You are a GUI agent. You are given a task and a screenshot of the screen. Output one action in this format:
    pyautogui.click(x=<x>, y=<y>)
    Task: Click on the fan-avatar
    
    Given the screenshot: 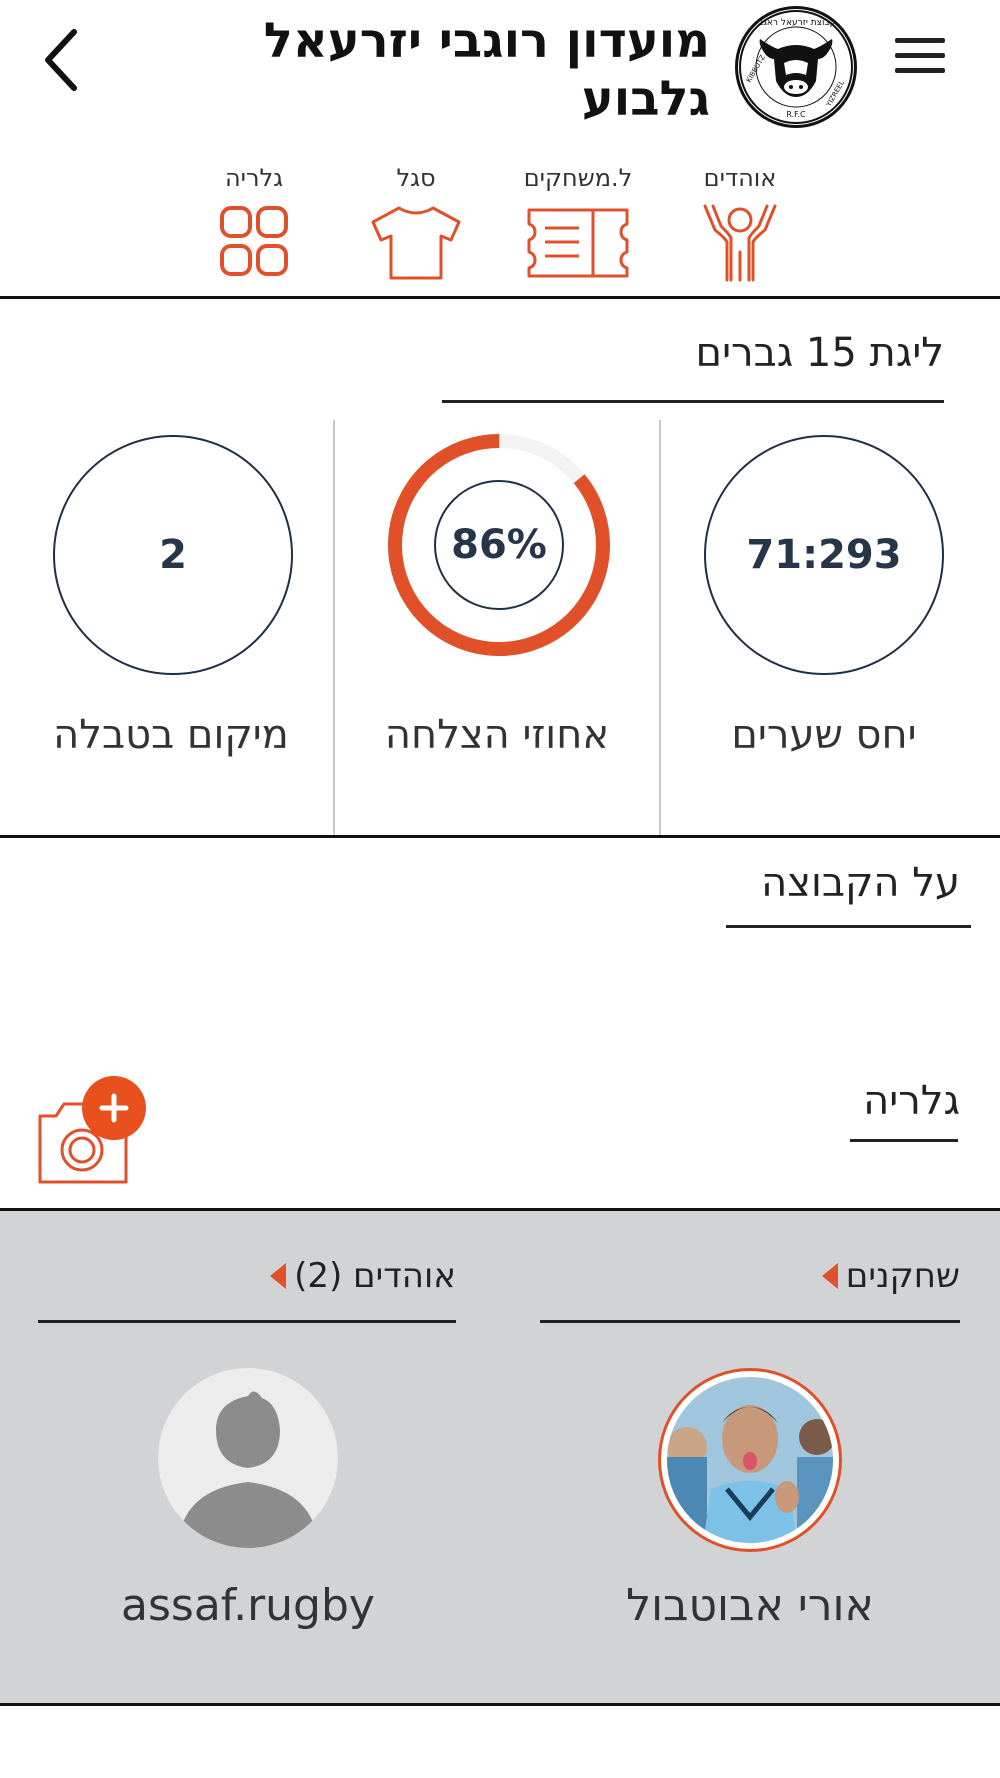 What is the action you would take?
    pyautogui.click(x=248, y=1458)
    